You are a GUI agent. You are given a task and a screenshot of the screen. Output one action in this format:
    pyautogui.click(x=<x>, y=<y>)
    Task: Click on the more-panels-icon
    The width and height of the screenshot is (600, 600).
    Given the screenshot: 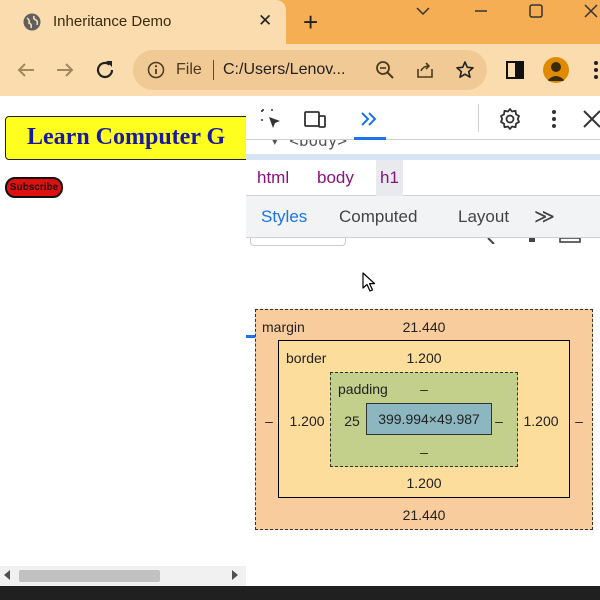 What is the action you would take?
    pyautogui.click(x=369, y=119)
    